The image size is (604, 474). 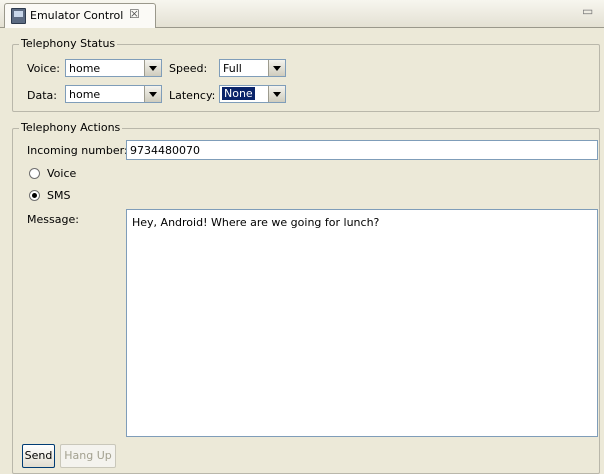 What do you see at coordinates (34, 195) in the screenshot?
I see `sms-radio-button` at bounding box center [34, 195].